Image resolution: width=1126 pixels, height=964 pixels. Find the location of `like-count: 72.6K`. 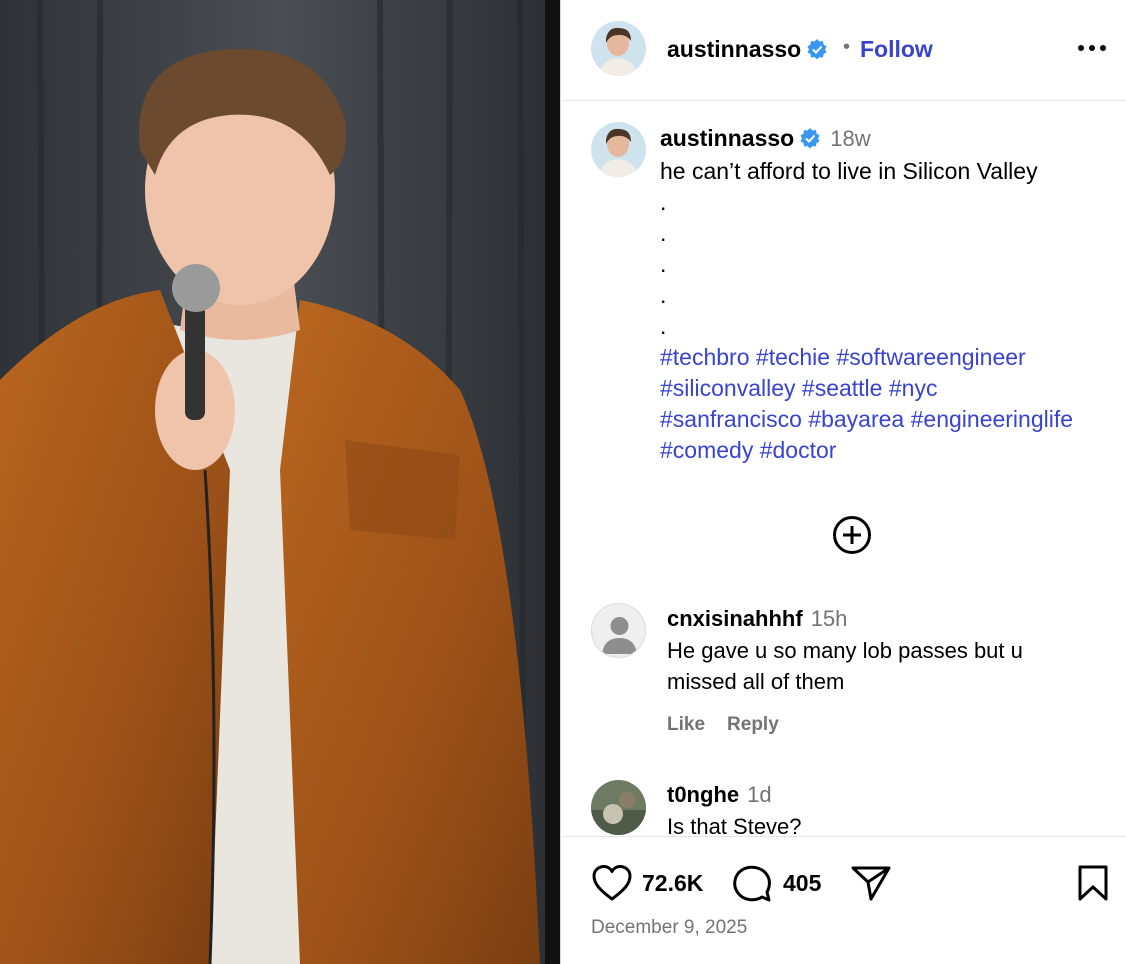

like-count: 72.6K is located at coordinates (672, 883).